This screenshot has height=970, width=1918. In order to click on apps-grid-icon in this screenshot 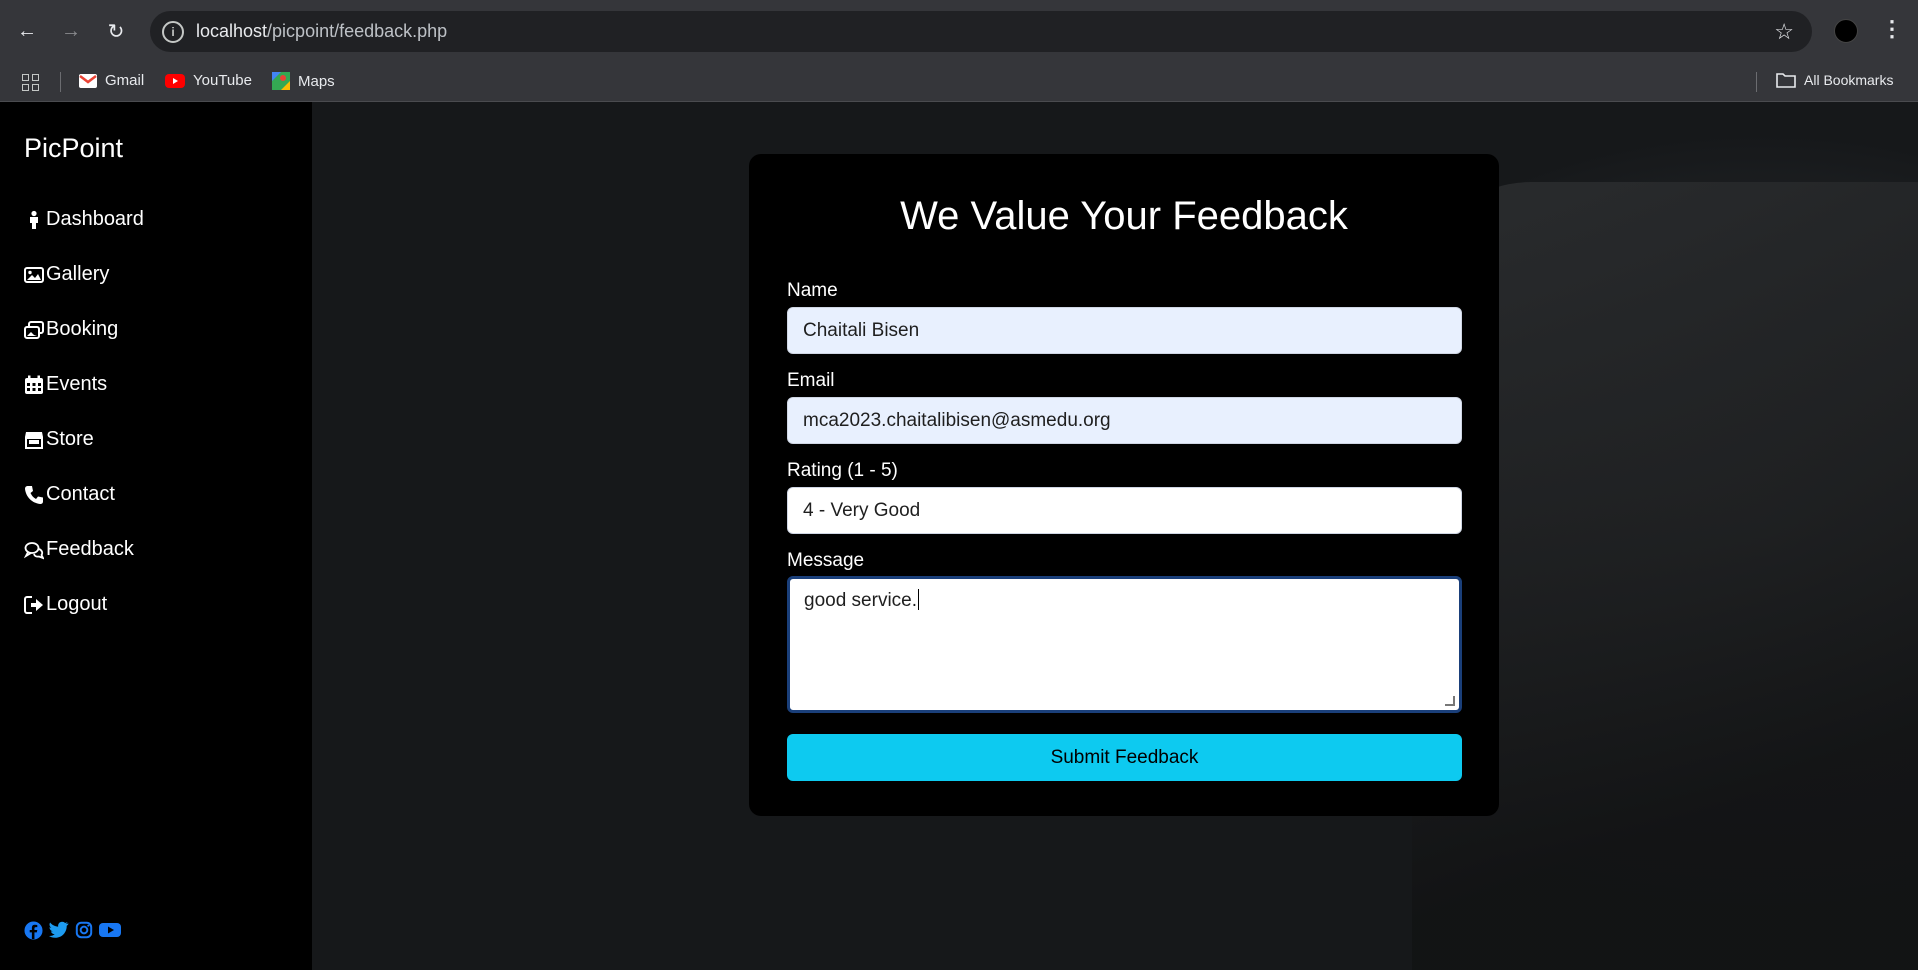, I will do `click(30, 82)`.